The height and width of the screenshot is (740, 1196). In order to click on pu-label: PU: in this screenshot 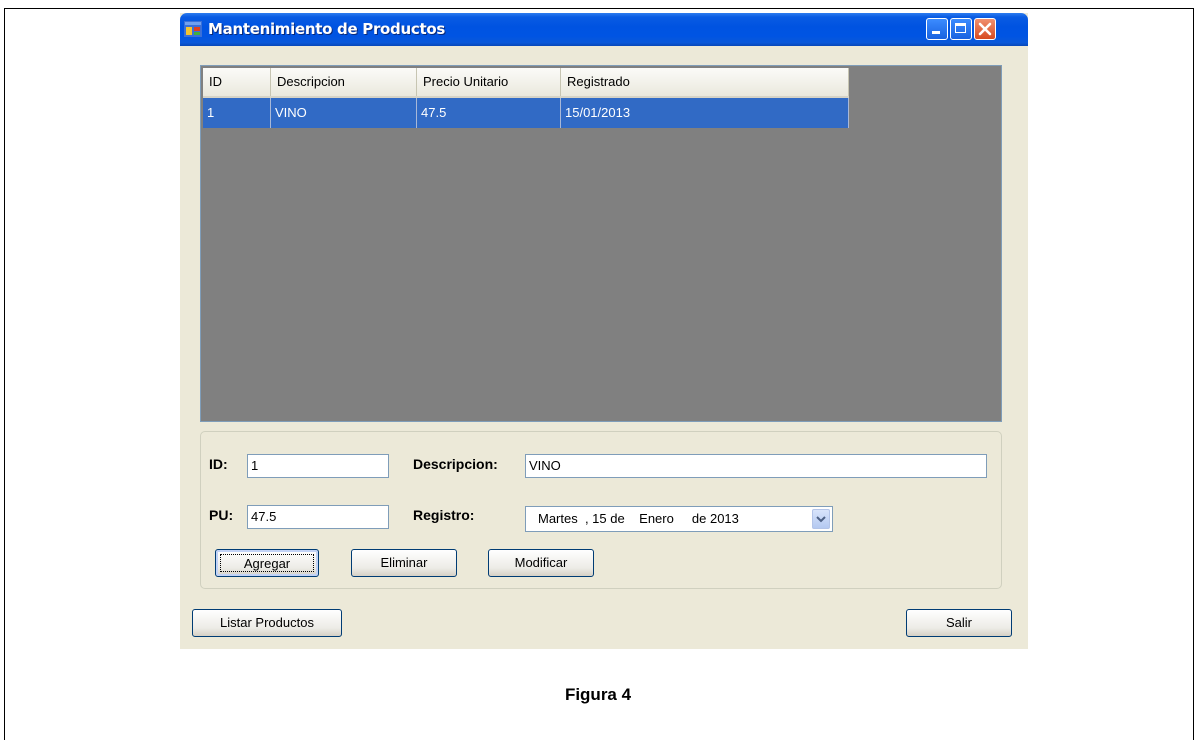, I will do `click(221, 515)`.